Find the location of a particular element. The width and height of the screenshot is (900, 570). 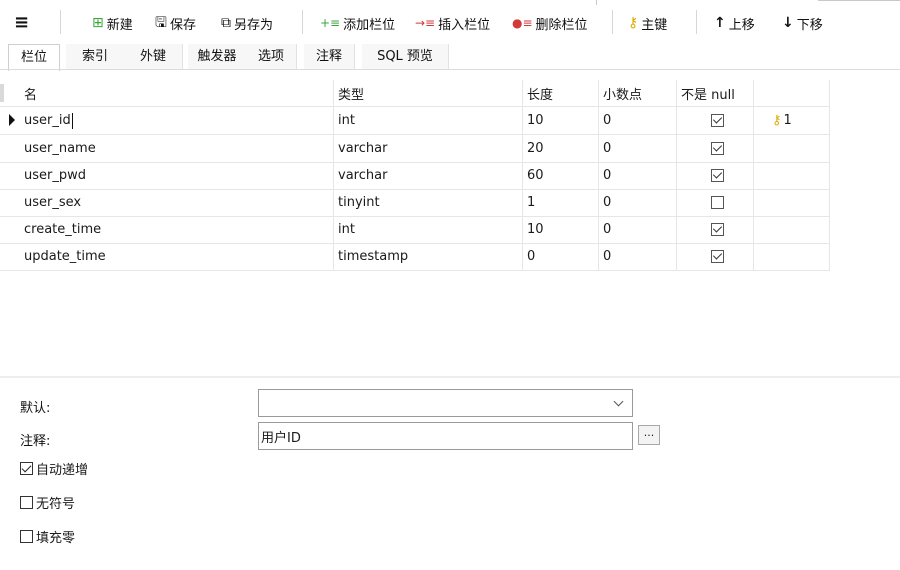

arrow-down-icon: ↓ is located at coordinates (788, 23).